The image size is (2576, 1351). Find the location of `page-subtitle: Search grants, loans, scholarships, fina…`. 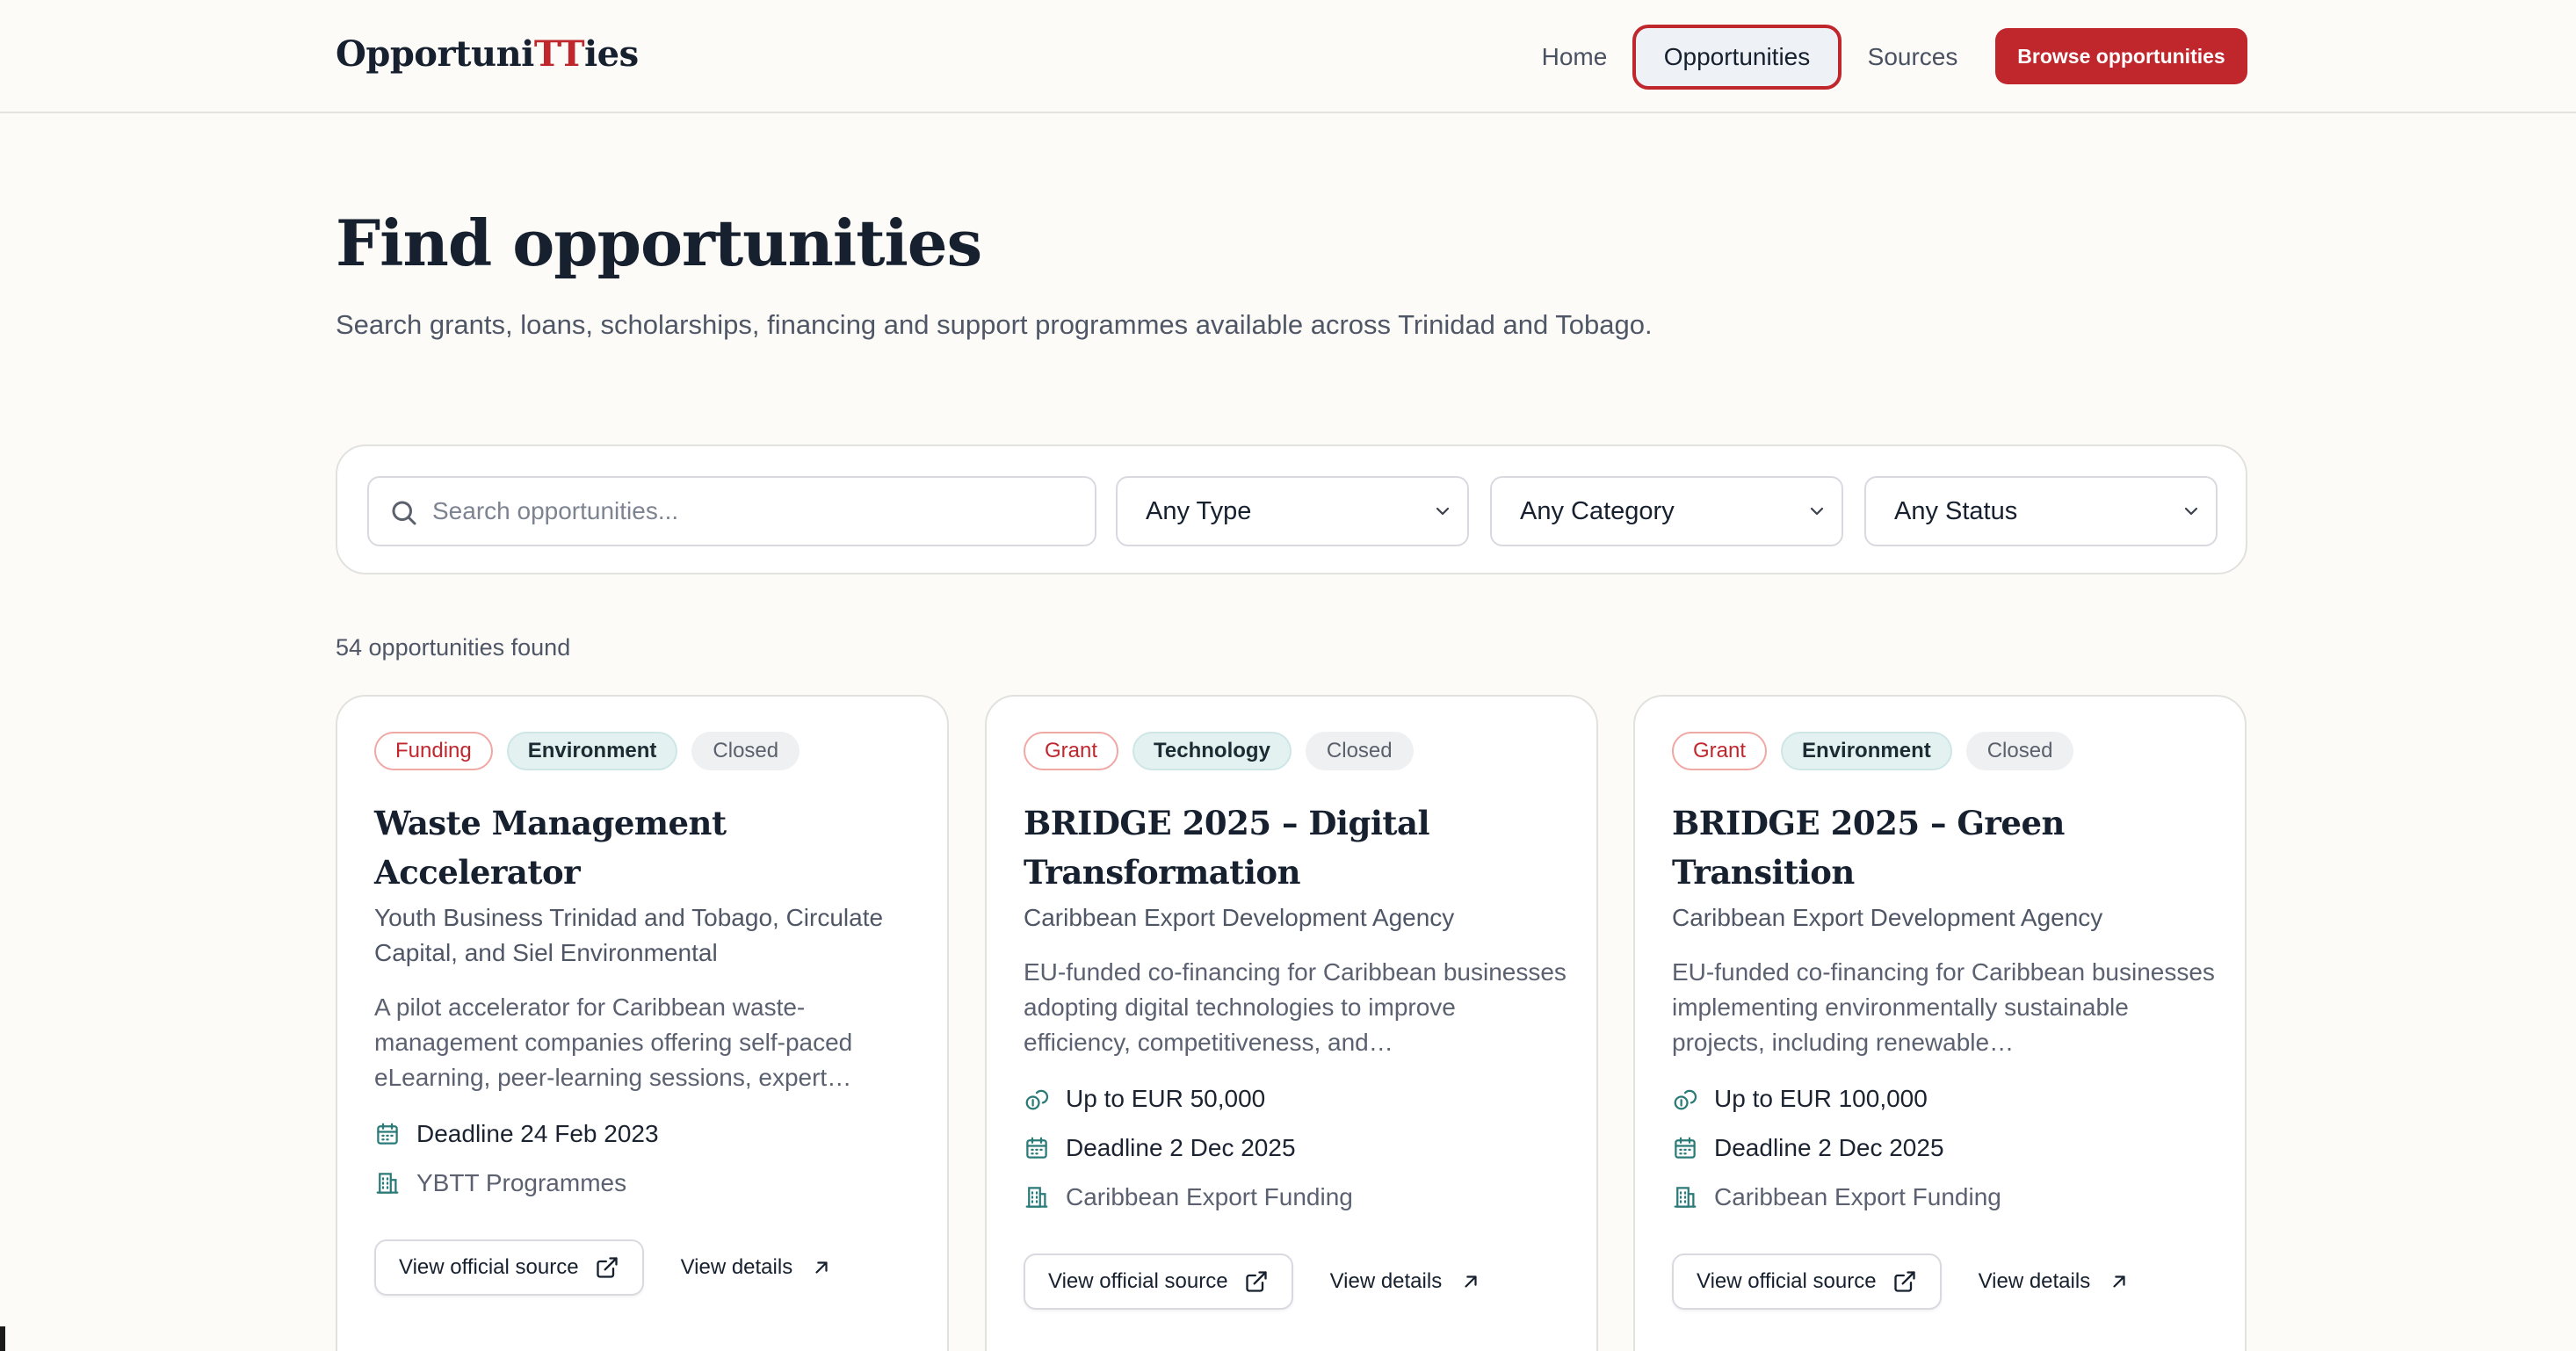

page-subtitle: Search grants, loans, scholarships, fina… is located at coordinates (994, 324).